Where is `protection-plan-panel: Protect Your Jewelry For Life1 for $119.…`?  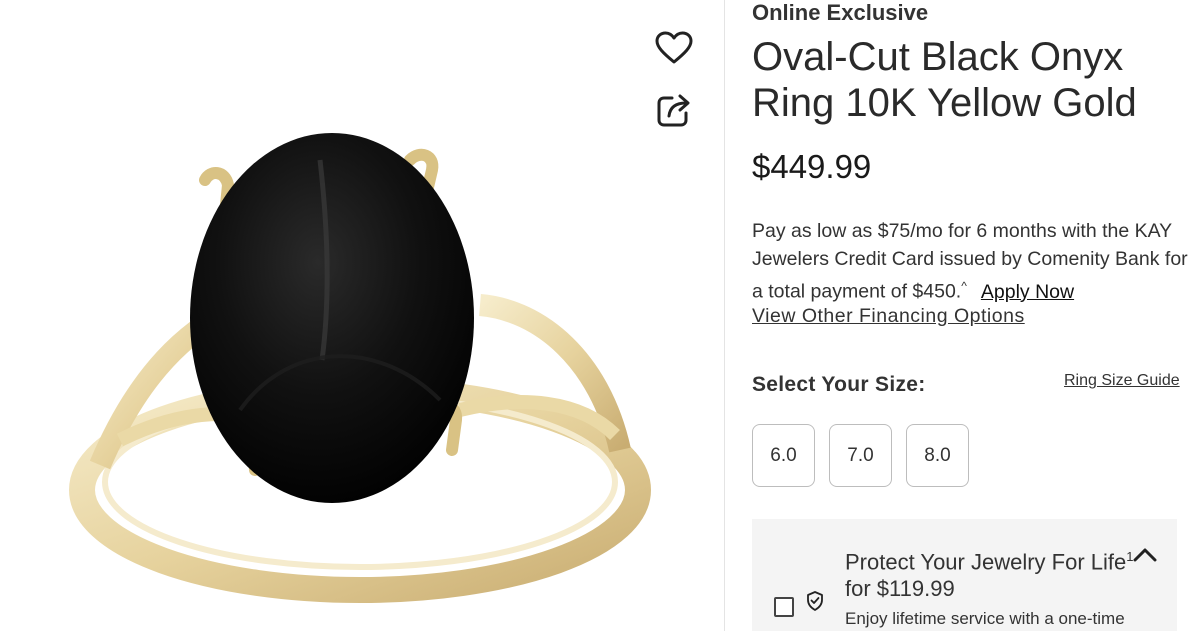 protection-plan-panel: Protect Your Jewelry For Life1 for $119.… is located at coordinates (964, 575).